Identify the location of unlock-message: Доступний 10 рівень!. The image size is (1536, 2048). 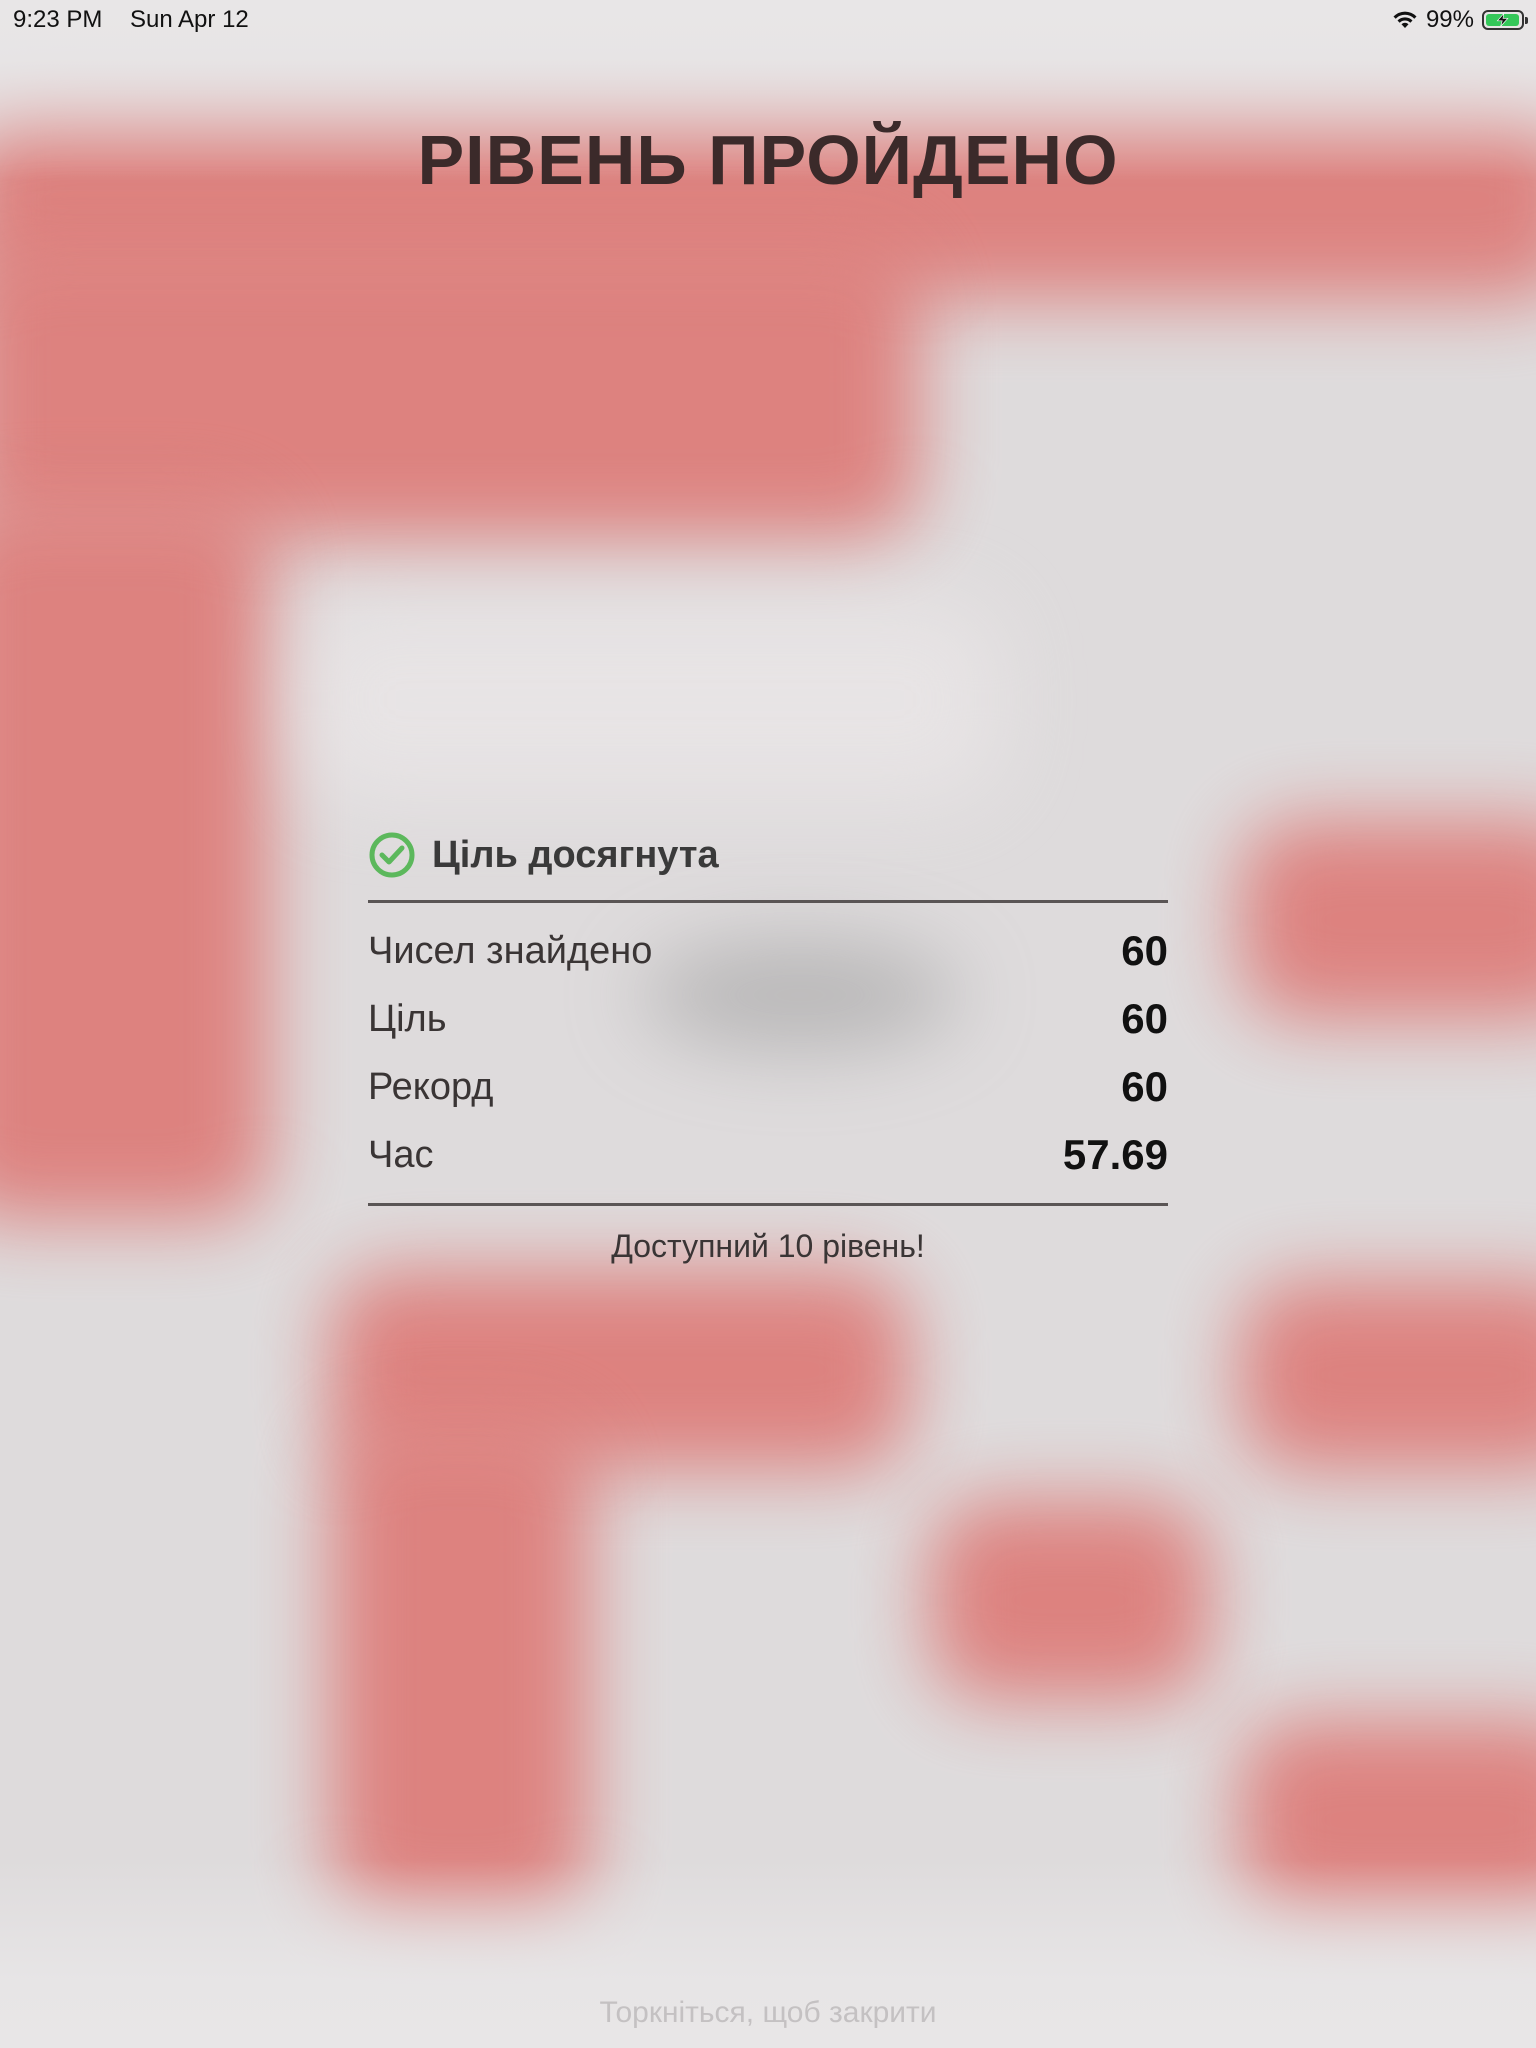
(768, 1246).